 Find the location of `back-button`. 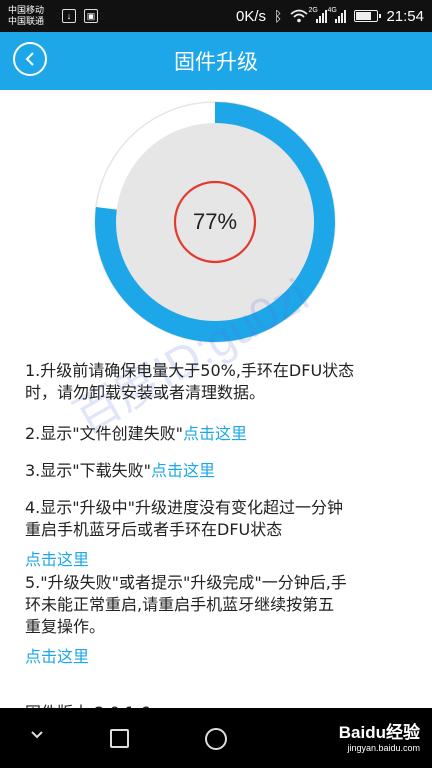

back-button is located at coordinates (30, 59).